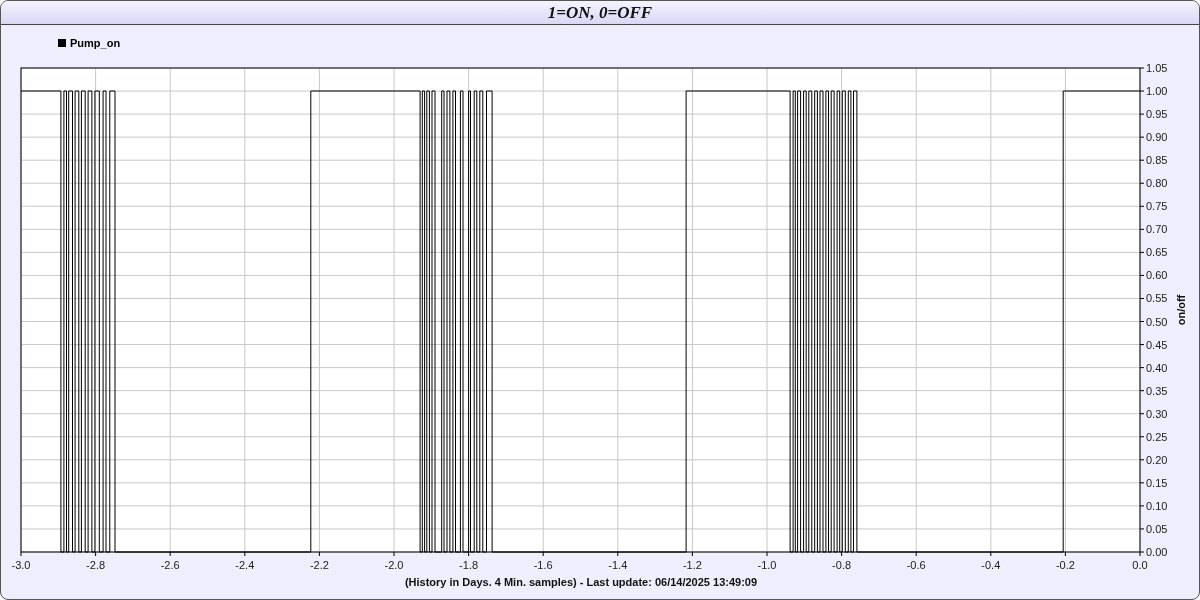 The image size is (1200, 600). Describe the element at coordinates (1157, 206) in the screenshot. I see `y-tick-label: 0.75` at that location.